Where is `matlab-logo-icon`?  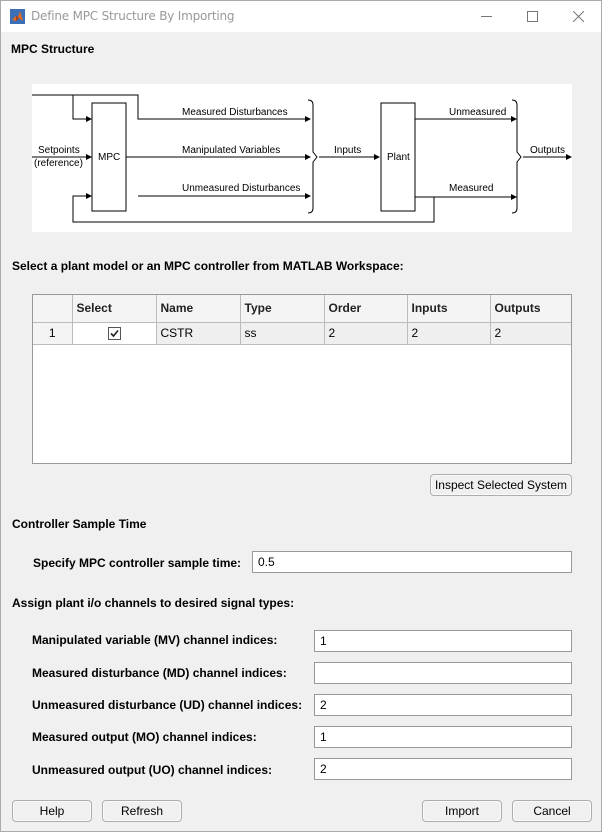
matlab-logo-icon is located at coordinates (17, 16).